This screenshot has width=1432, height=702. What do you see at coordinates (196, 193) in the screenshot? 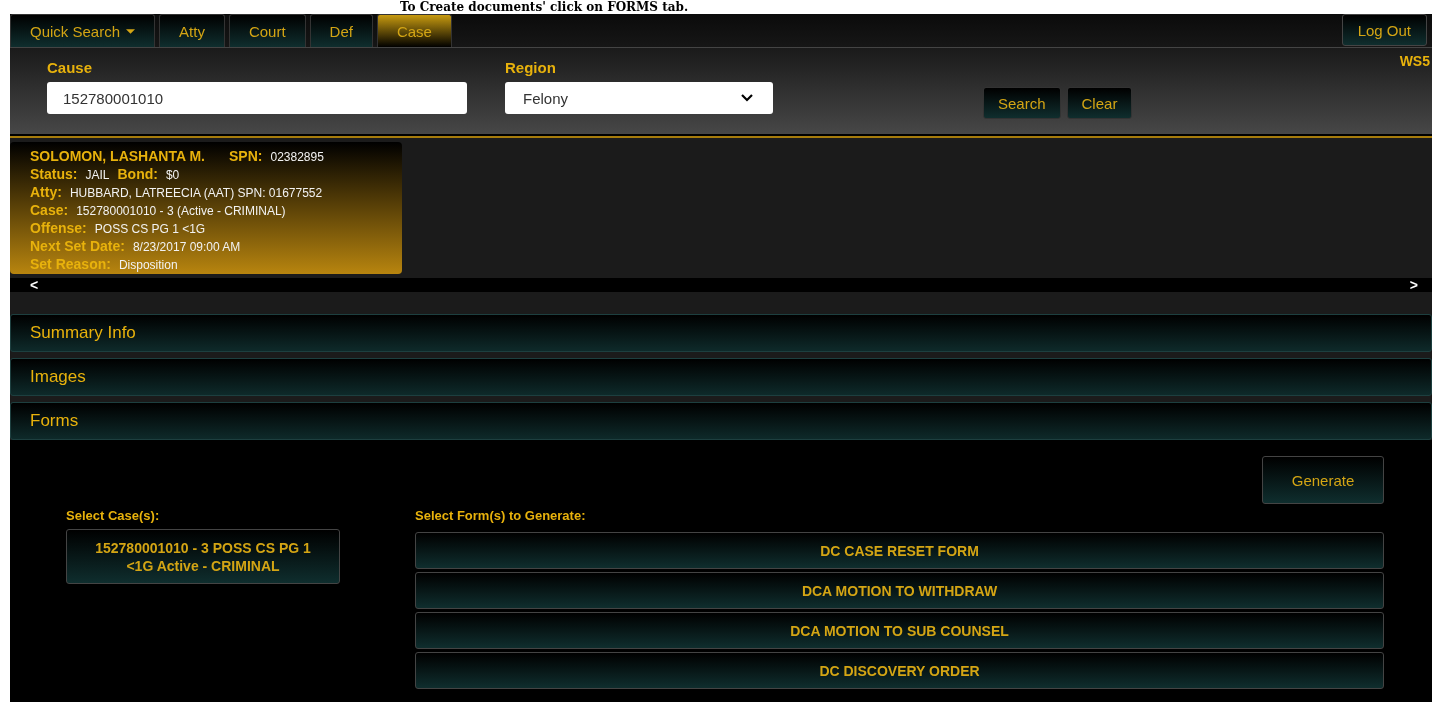
I see `field-value: HUBBARD, LATREECIA (AAT) SPN: 01677552` at bounding box center [196, 193].